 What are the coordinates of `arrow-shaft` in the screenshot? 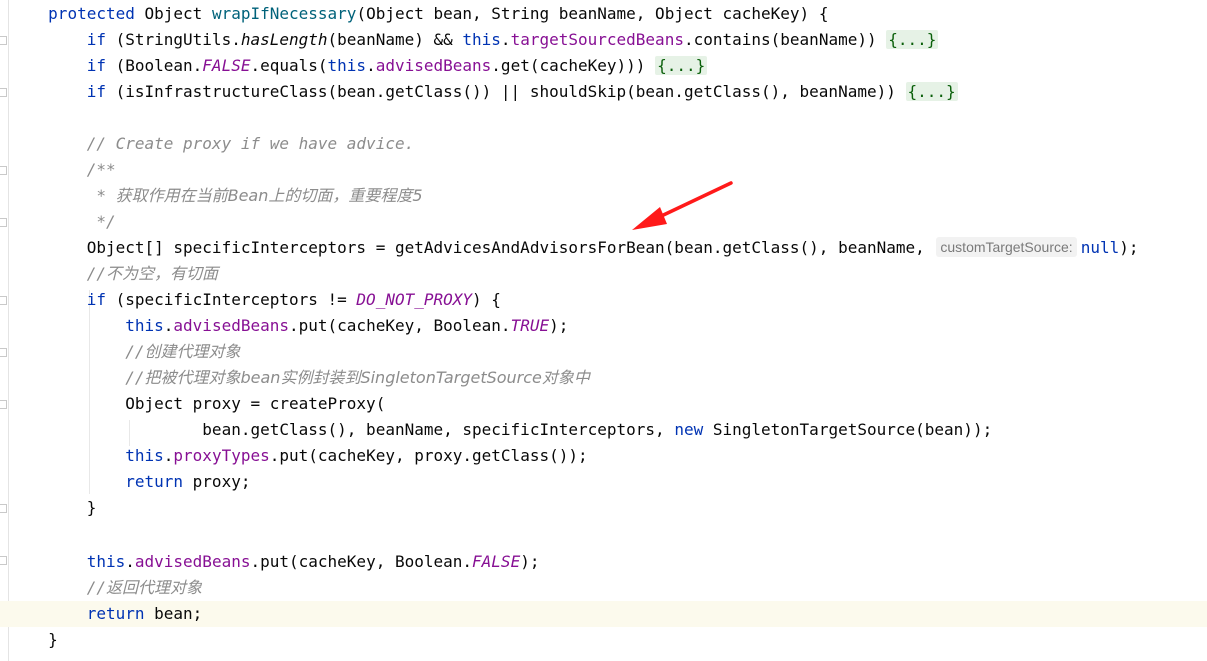 It's located at (693, 201).